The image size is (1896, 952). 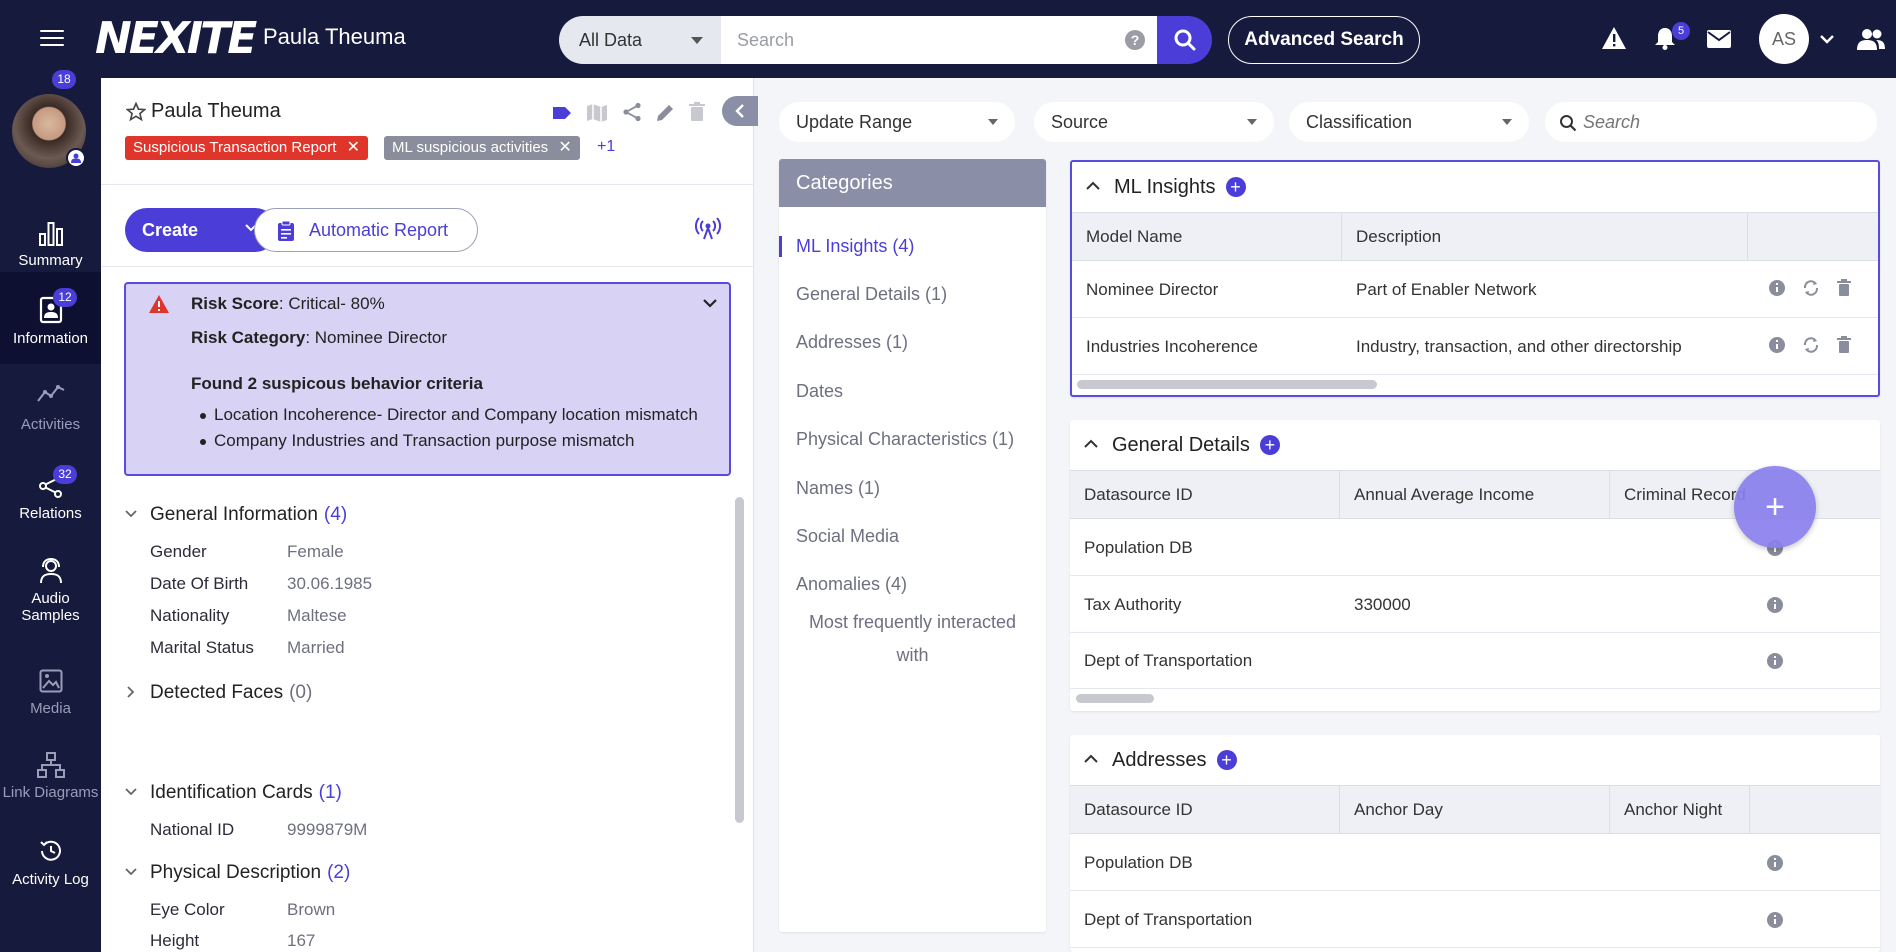 I want to click on filter-search-input, so click(x=1718, y=122).